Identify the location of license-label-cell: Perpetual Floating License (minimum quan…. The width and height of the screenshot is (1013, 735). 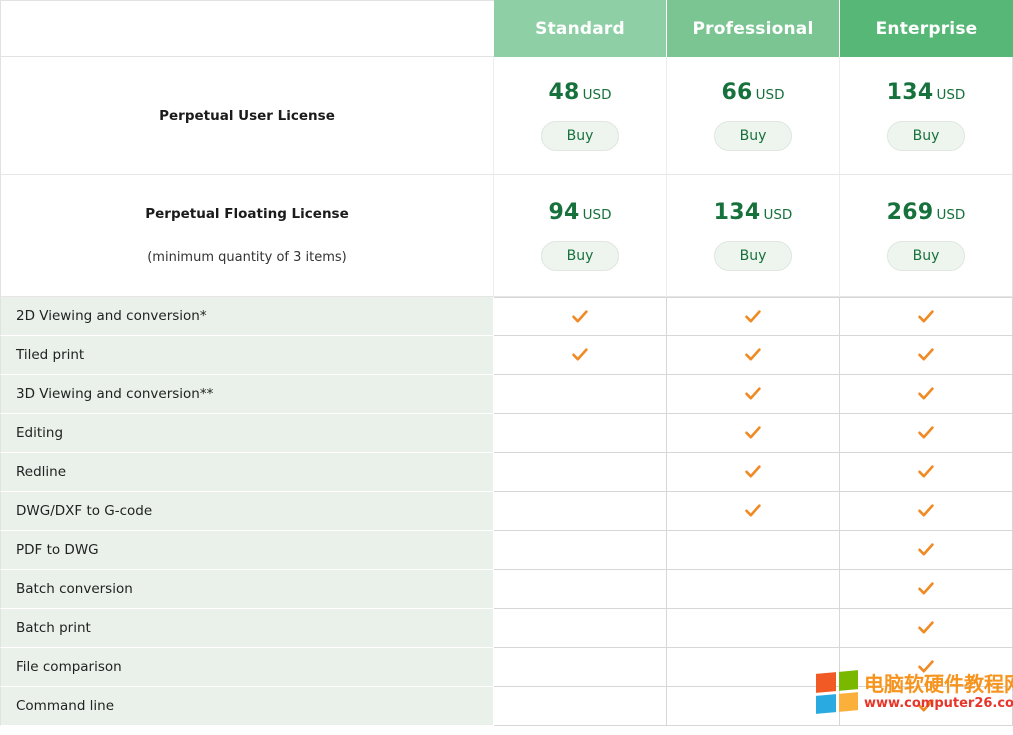
(247, 236).